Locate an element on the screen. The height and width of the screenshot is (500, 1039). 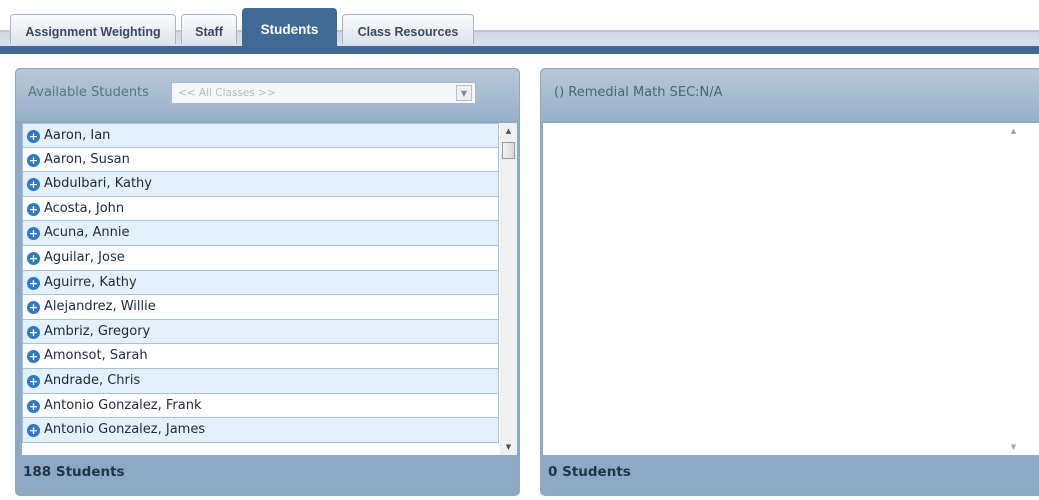
student-name: Aguilar, Jose is located at coordinates (84, 257).